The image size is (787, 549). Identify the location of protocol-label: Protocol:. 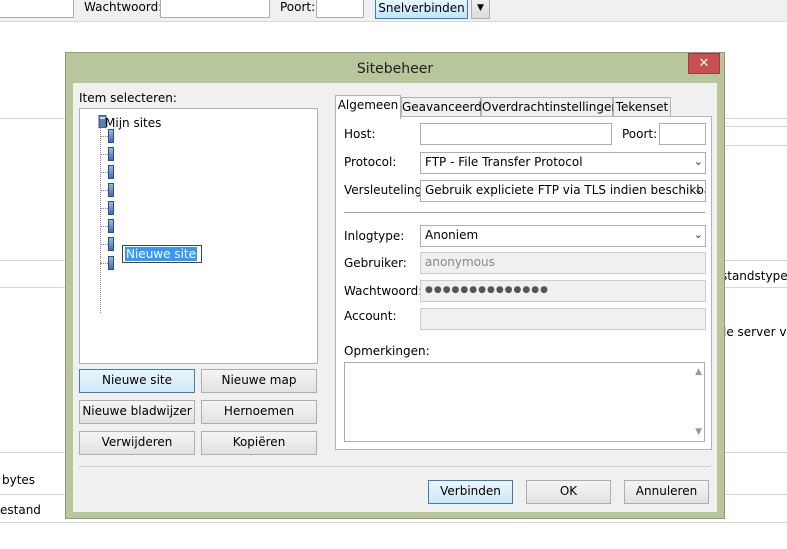
(370, 162).